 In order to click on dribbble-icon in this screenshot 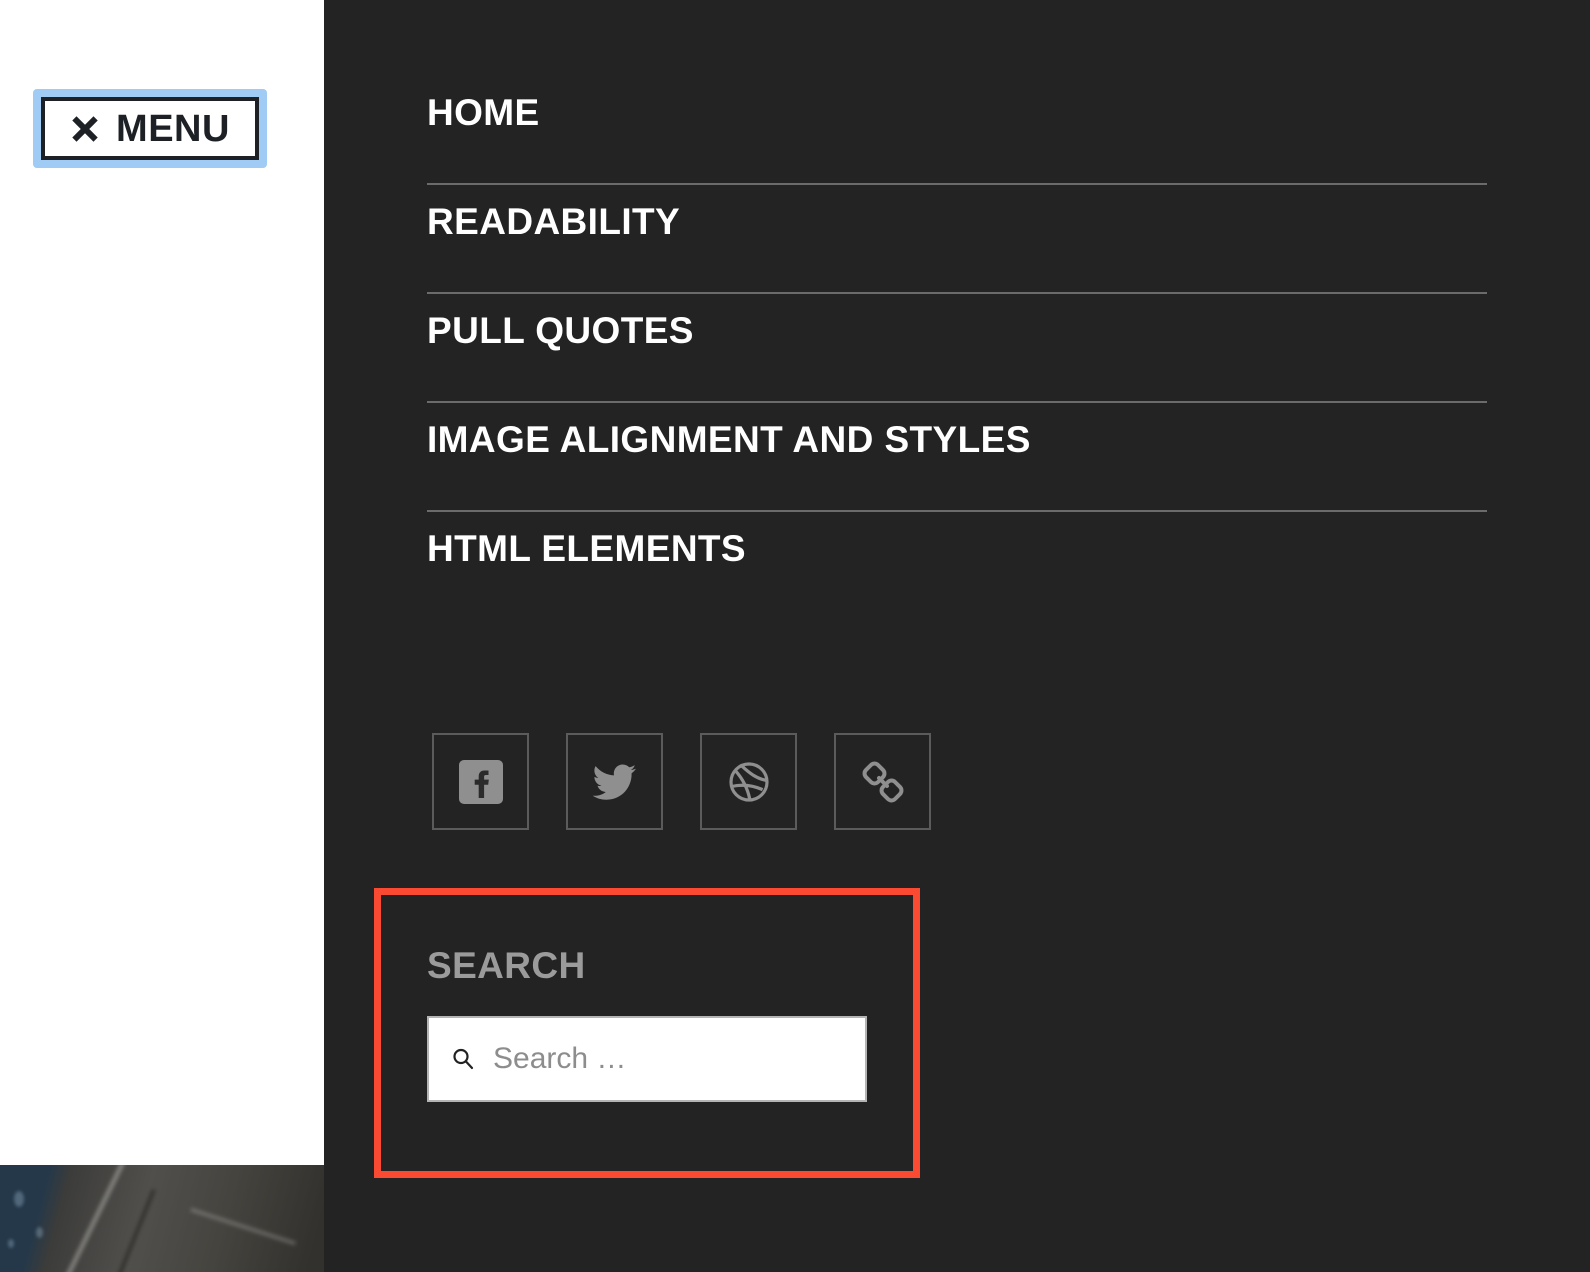, I will do `click(748, 781)`.